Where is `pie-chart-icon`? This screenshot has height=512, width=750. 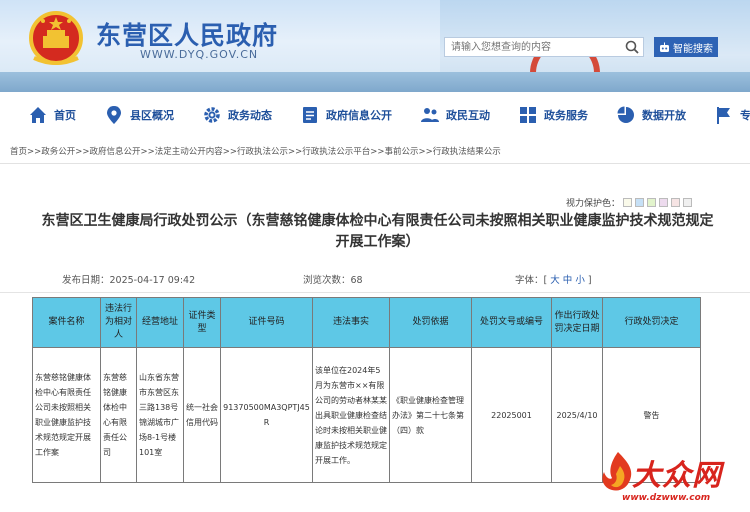 pie-chart-icon is located at coordinates (625, 114).